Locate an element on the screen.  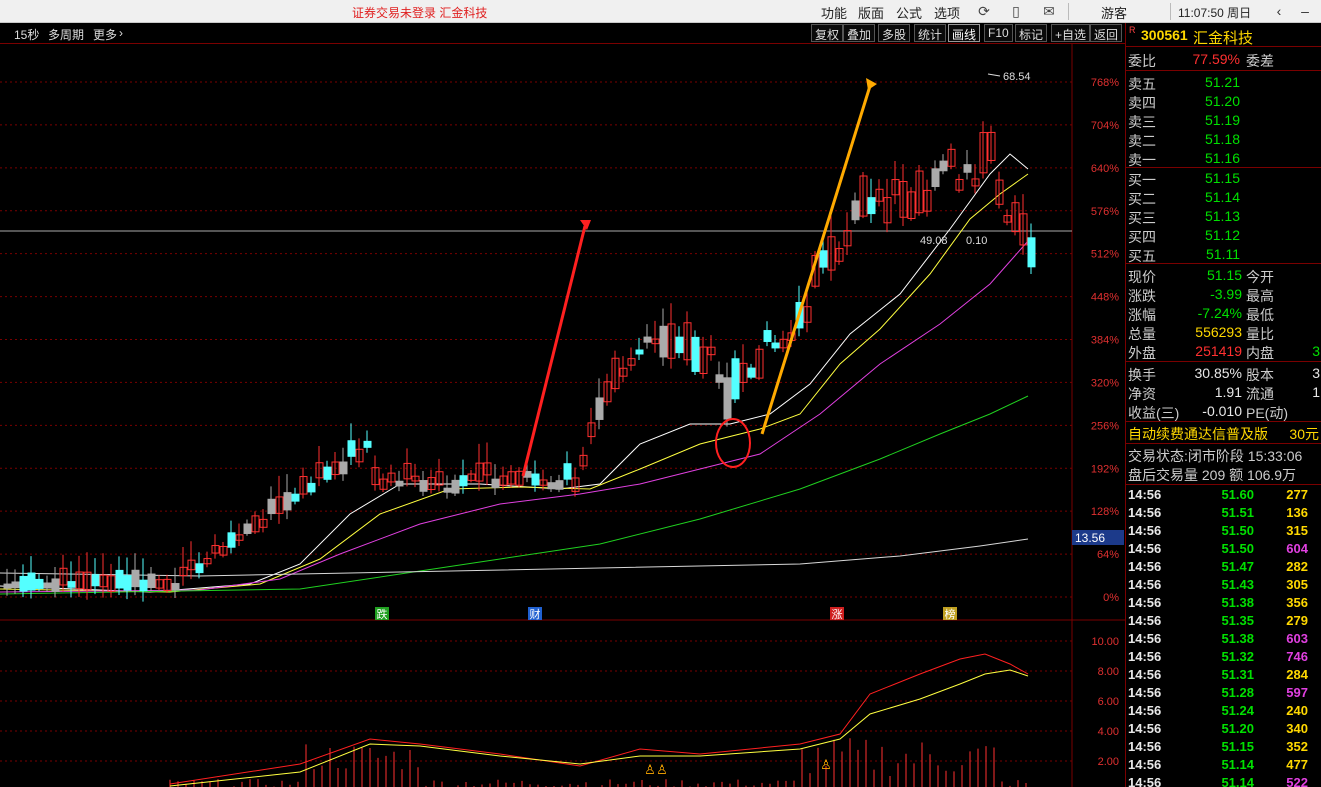
bid-row: 买一 51.15 is located at coordinates (1223, 178).